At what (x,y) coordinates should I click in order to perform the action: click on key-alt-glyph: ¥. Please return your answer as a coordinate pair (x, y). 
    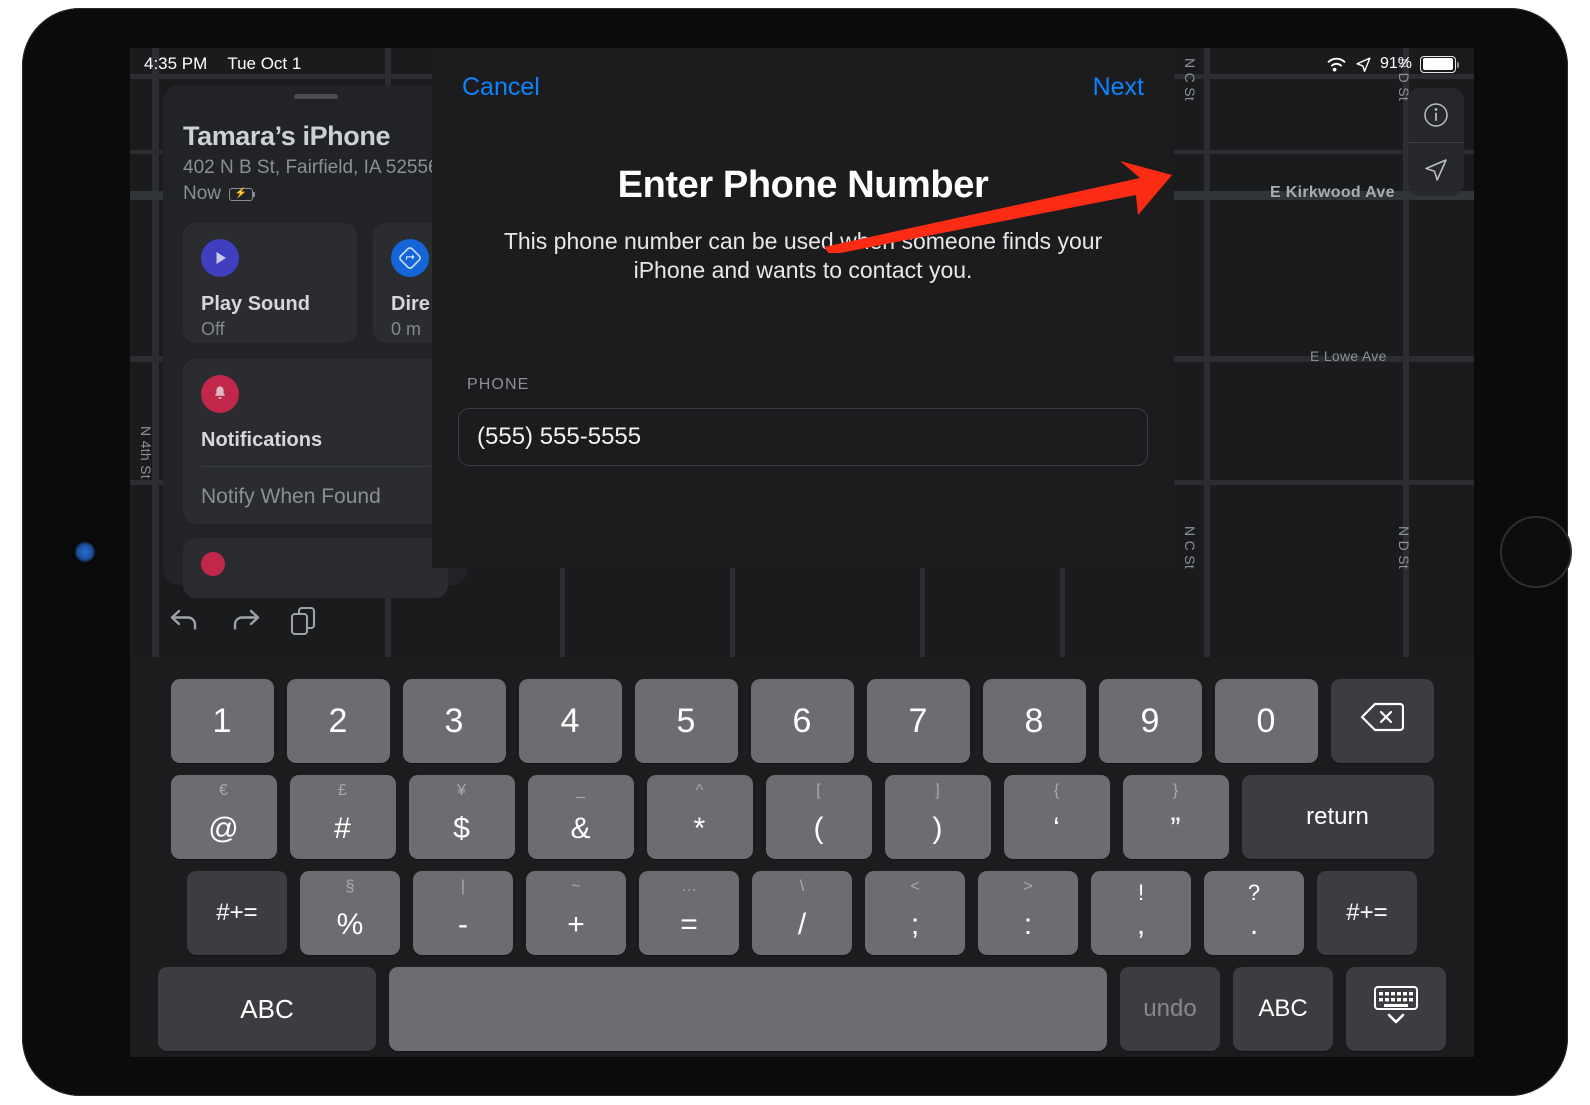
    Looking at the image, I should click on (461, 790).